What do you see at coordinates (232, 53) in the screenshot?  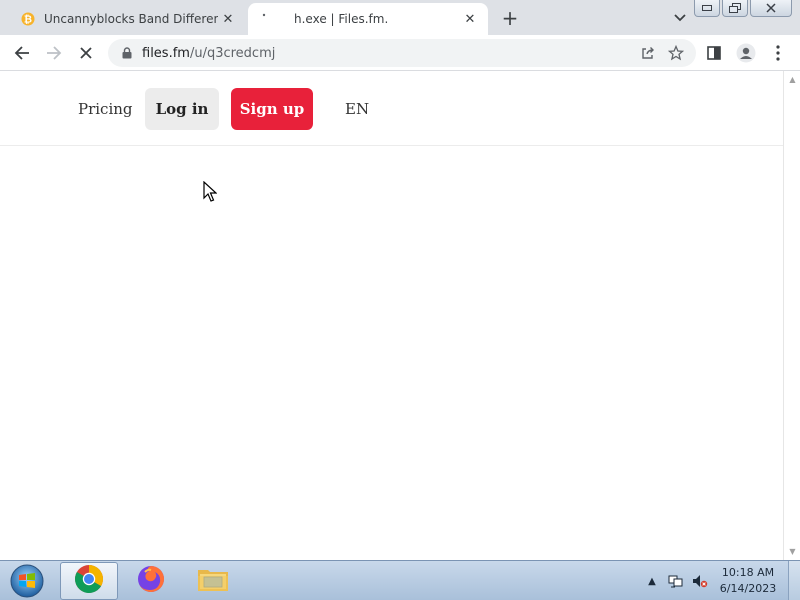 I see `url-path: /u/q3credcmj` at bounding box center [232, 53].